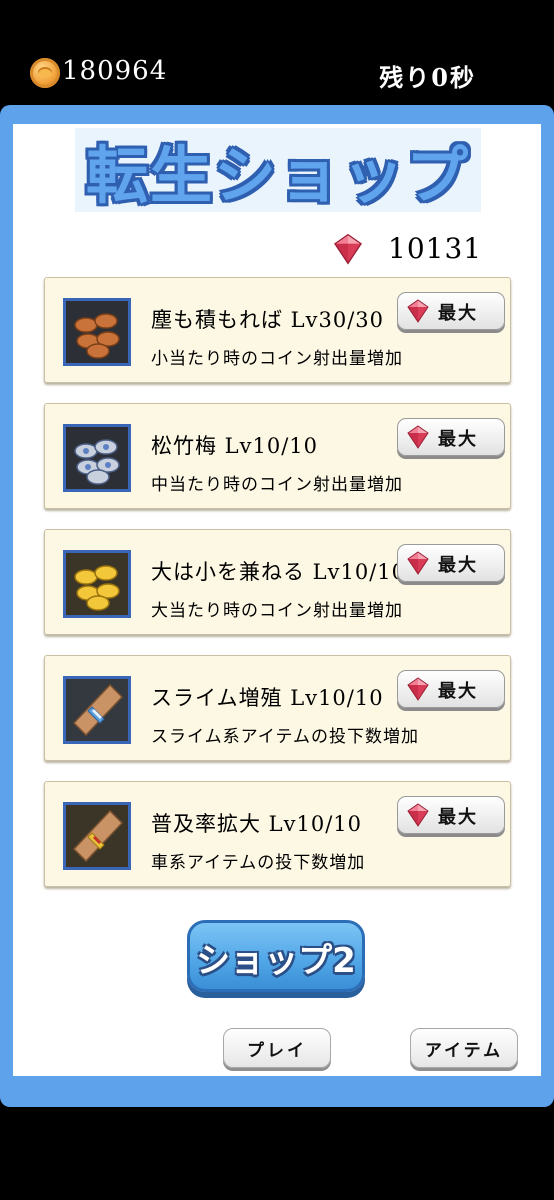 This screenshot has height=1200, width=554. I want to click on items-label: アイテム, so click(464, 1050).